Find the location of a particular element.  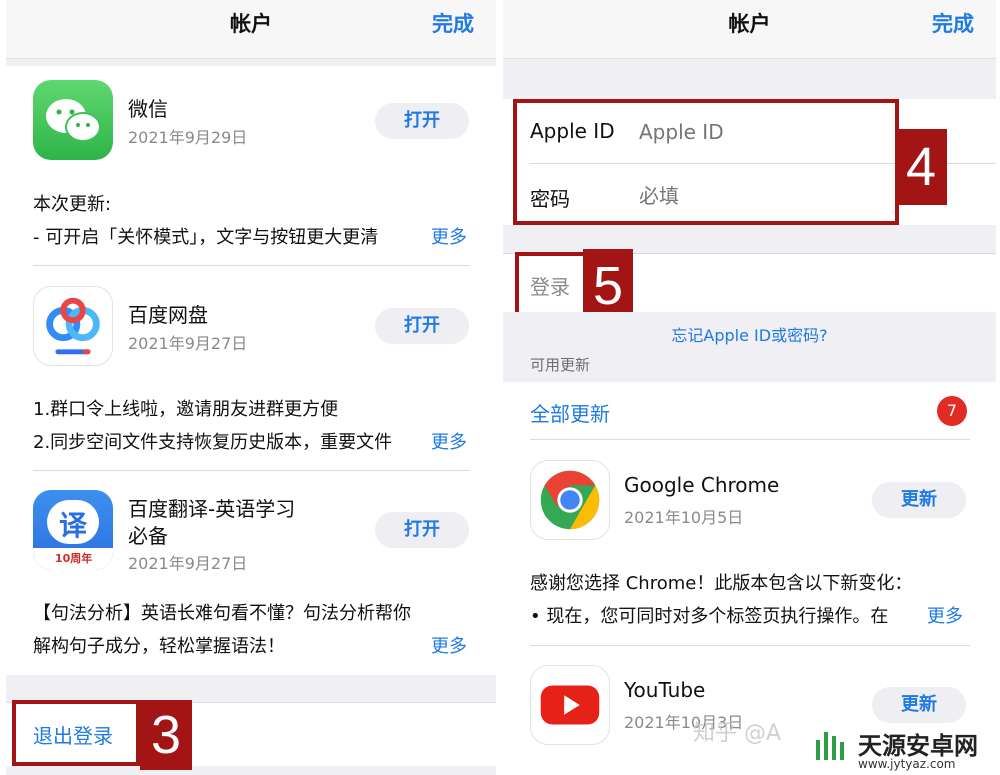

update-count-badge: 7 is located at coordinates (952, 411).